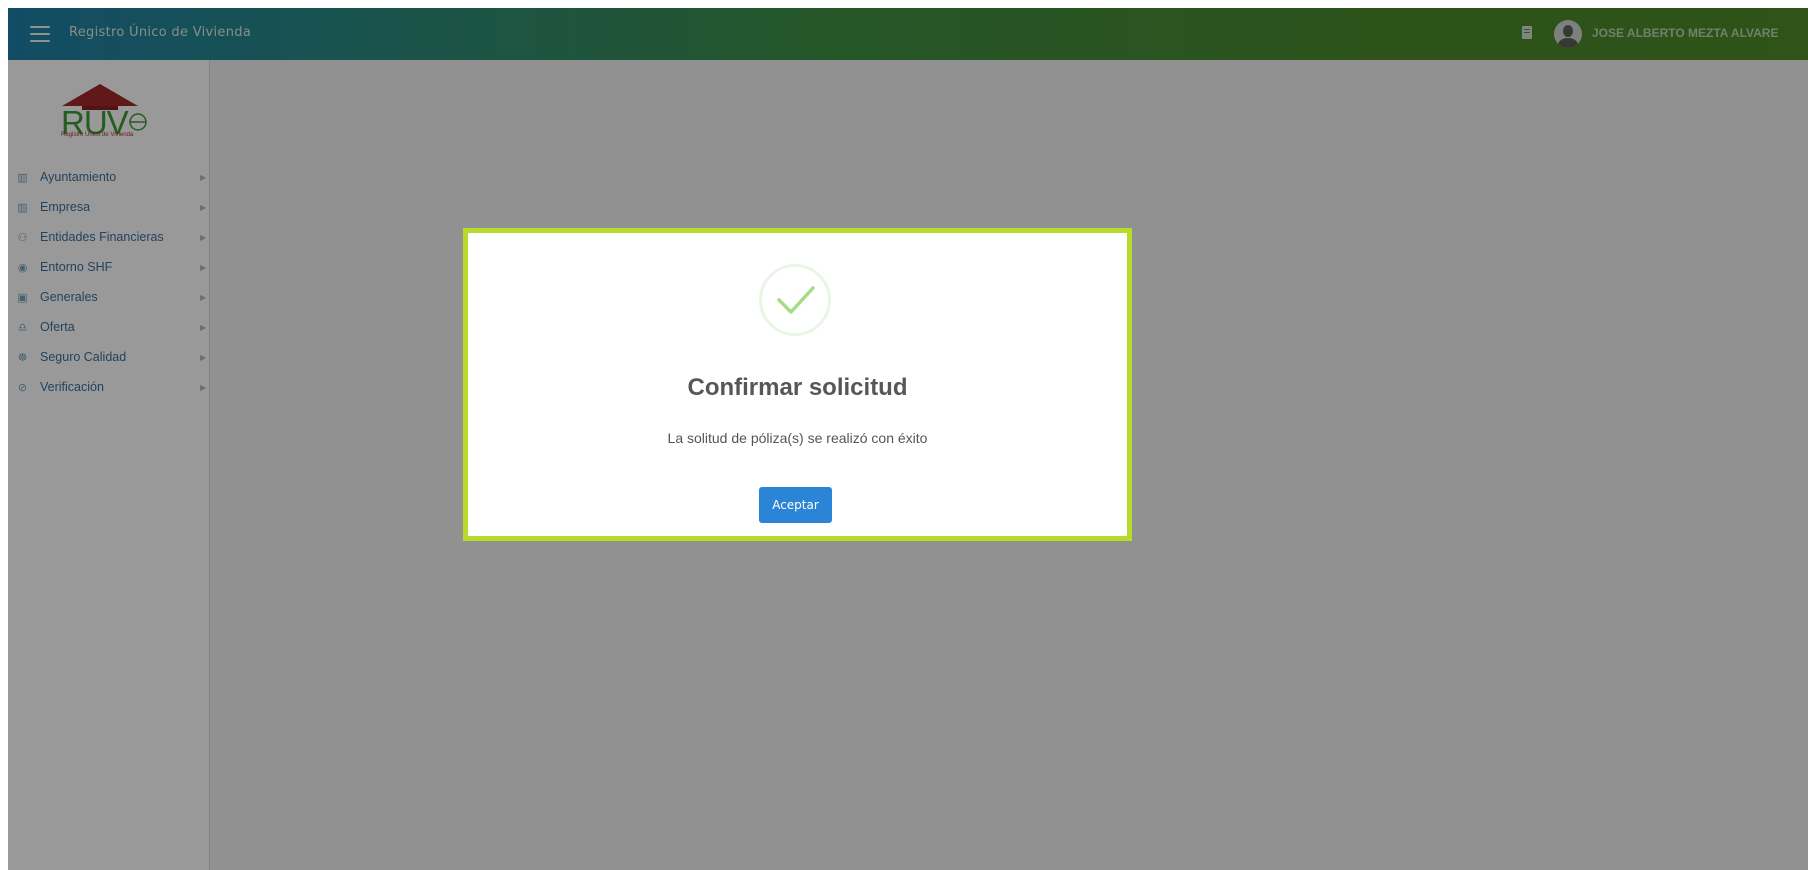 The height and width of the screenshot is (870, 1808). Describe the element at coordinates (795, 300) in the screenshot. I see `success-check-icon` at that location.